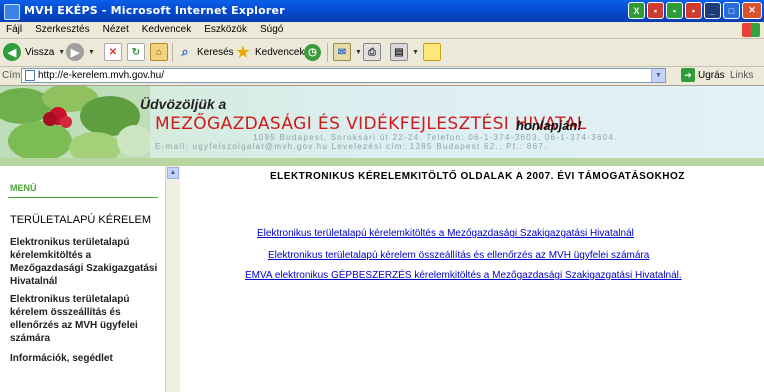 The height and width of the screenshot is (392, 764). What do you see at coordinates (674, 10) in the screenshot?
I see `app-tray-icon-2: ▪` at bounding box center [674, 10].